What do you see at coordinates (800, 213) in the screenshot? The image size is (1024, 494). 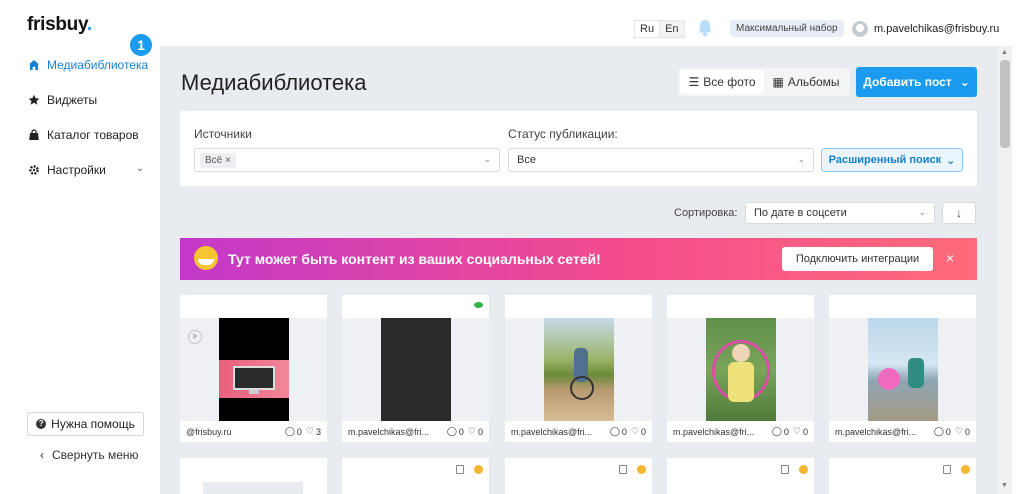 I see `sort-value: По дате в соцсети` at bounding box center [800, 213].